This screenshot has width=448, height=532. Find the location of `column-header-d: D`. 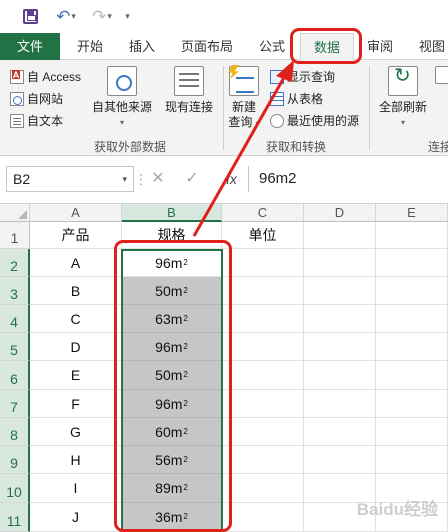

column-header-d: D is located at coordinates (340, 213).